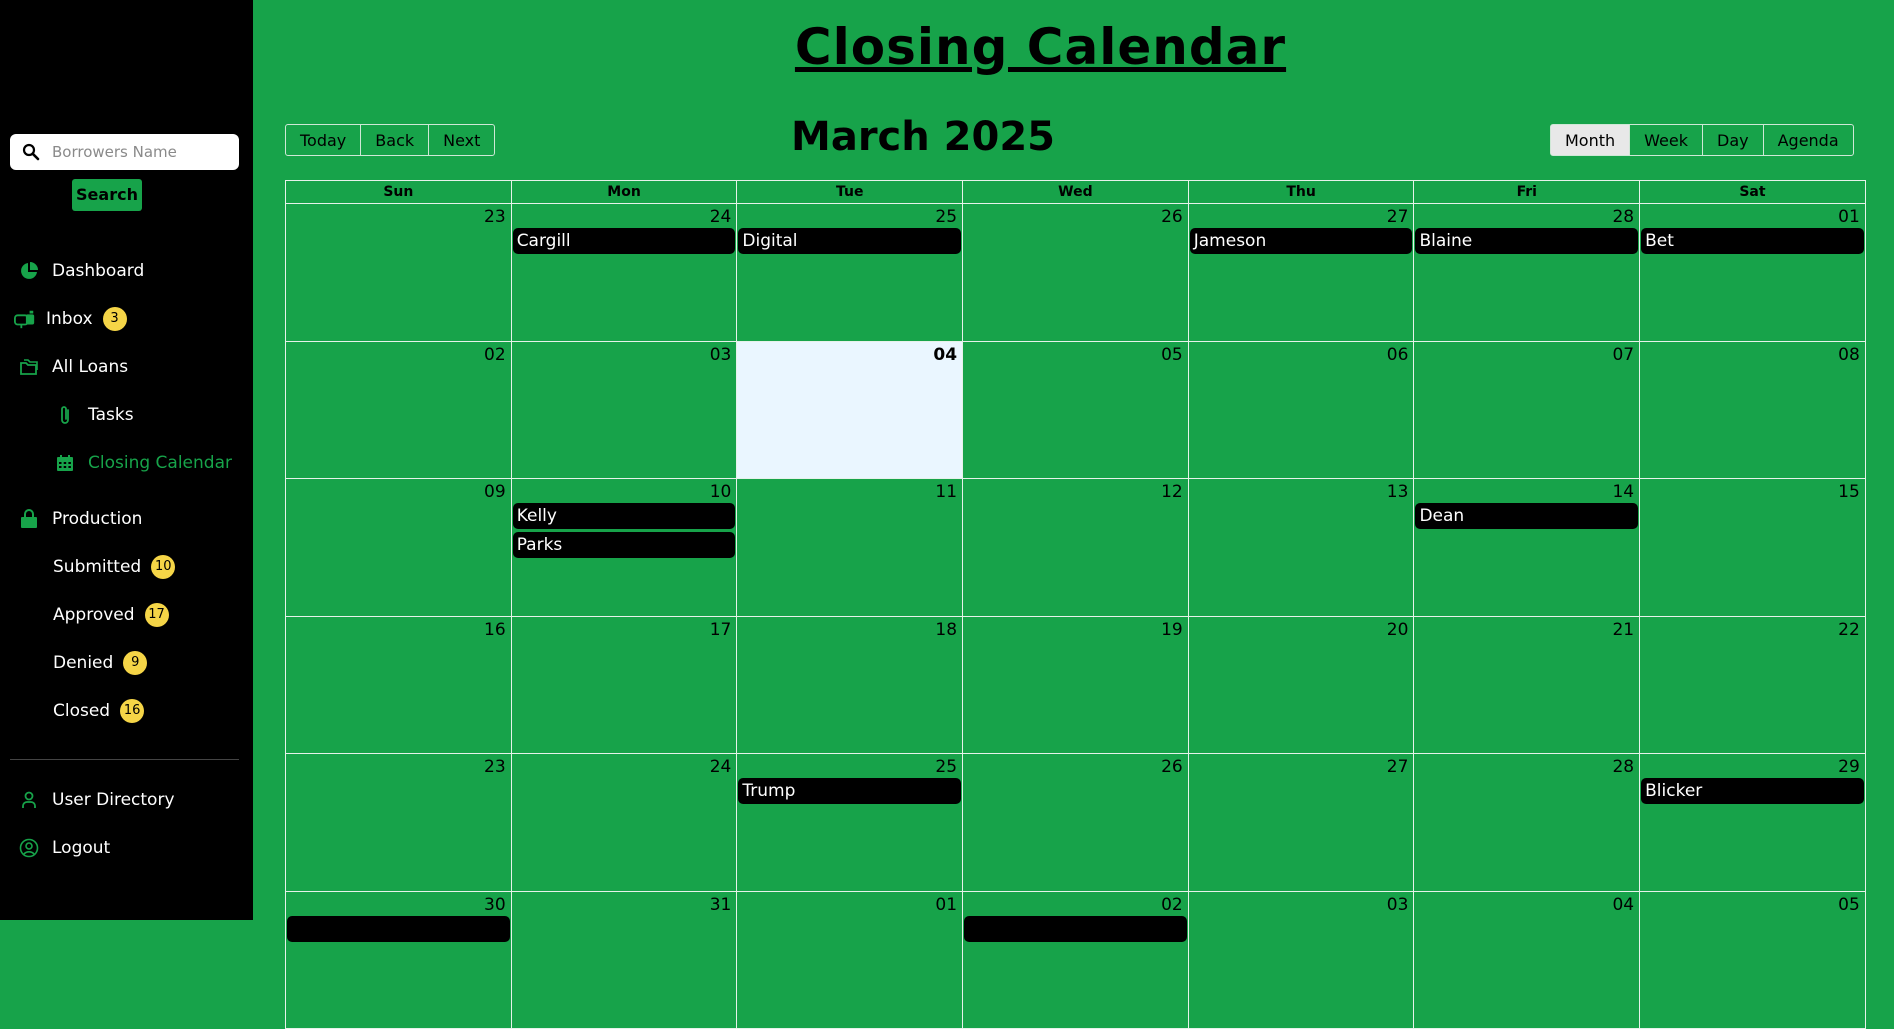  Describe the element at coordinates (1753, 548) in the screenshot. I see `day-cell: 15` at that location.